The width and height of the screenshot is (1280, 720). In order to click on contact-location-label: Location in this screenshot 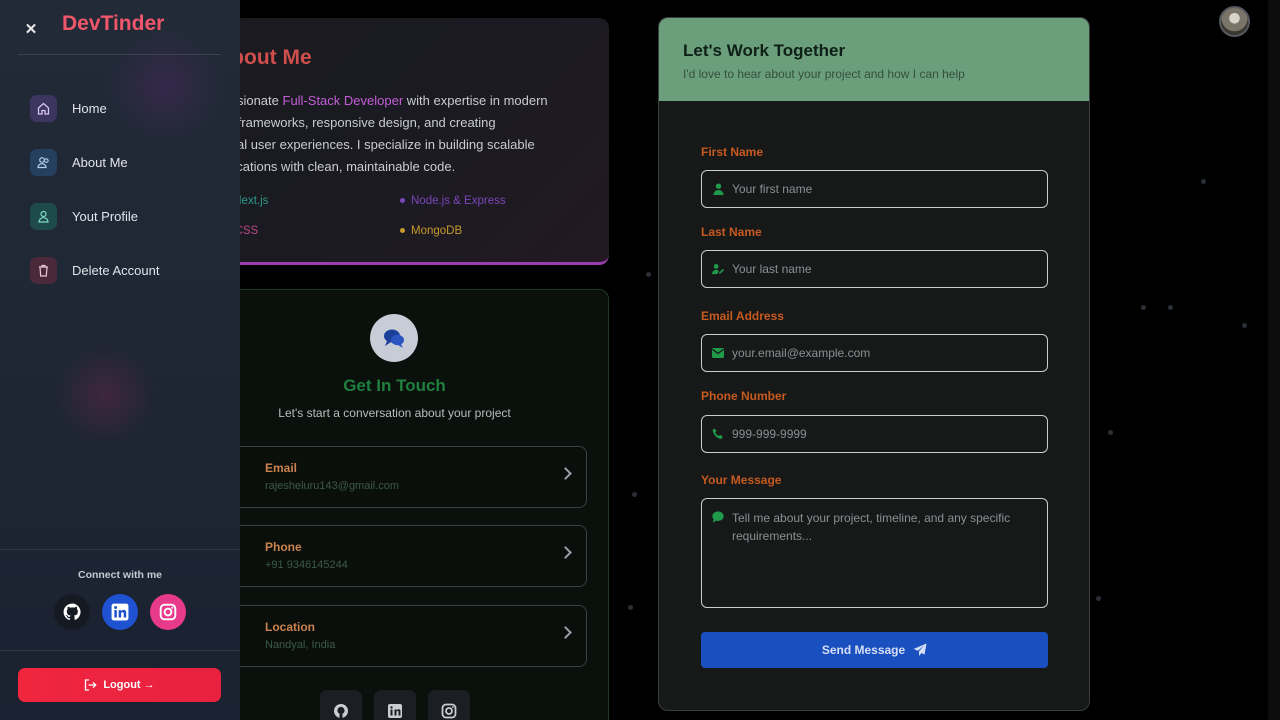, I will do `click(290, 627)`.